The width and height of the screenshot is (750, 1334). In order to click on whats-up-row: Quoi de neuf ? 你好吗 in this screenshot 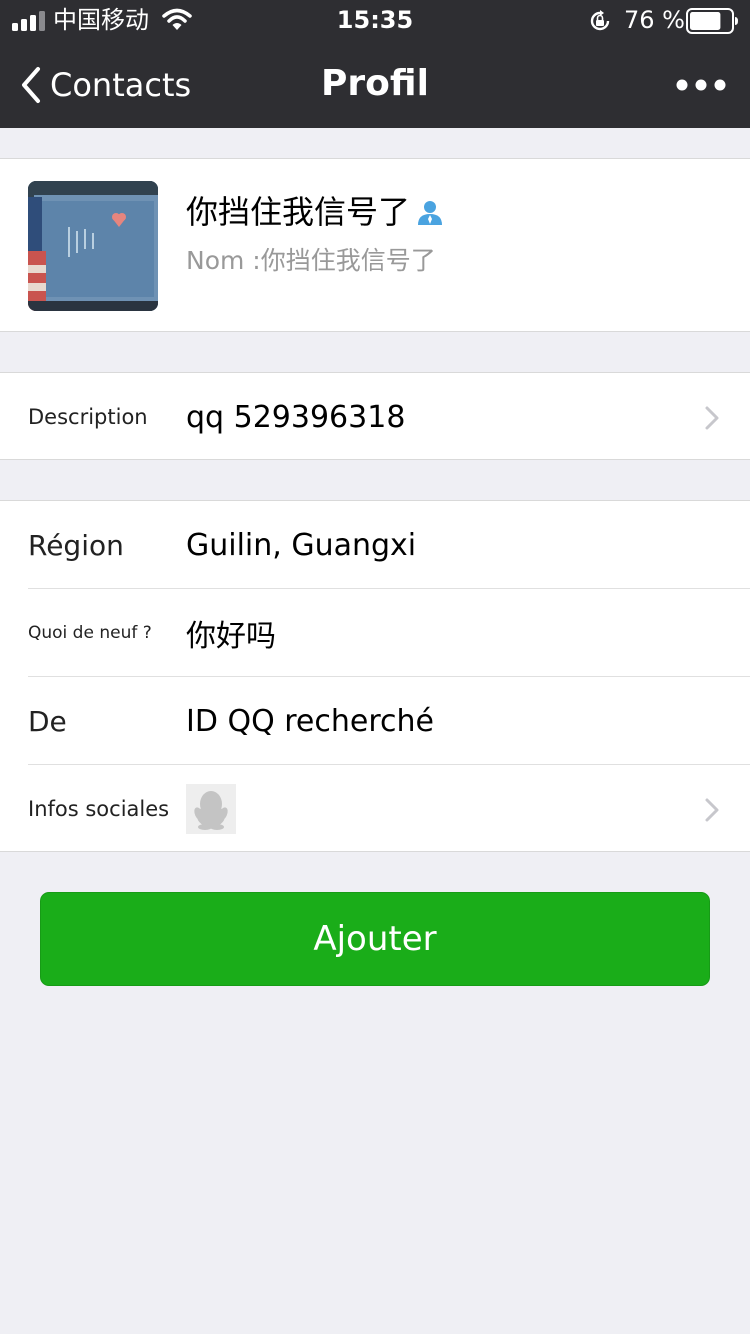, I will do `click(375, 633)`.